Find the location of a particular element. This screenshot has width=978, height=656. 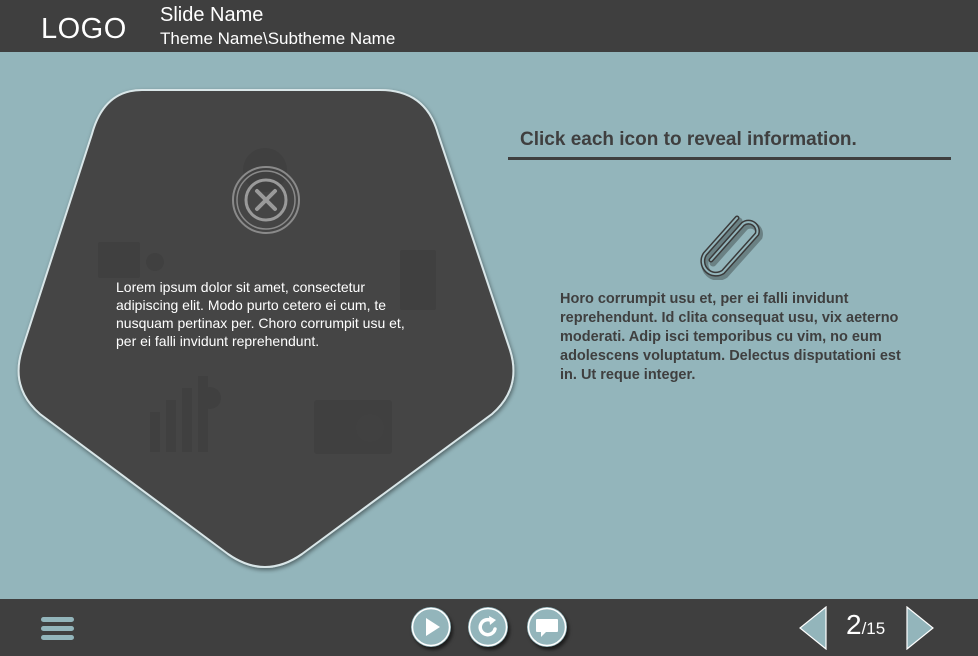

paperclip-icon is located at coordinates (731, 245).